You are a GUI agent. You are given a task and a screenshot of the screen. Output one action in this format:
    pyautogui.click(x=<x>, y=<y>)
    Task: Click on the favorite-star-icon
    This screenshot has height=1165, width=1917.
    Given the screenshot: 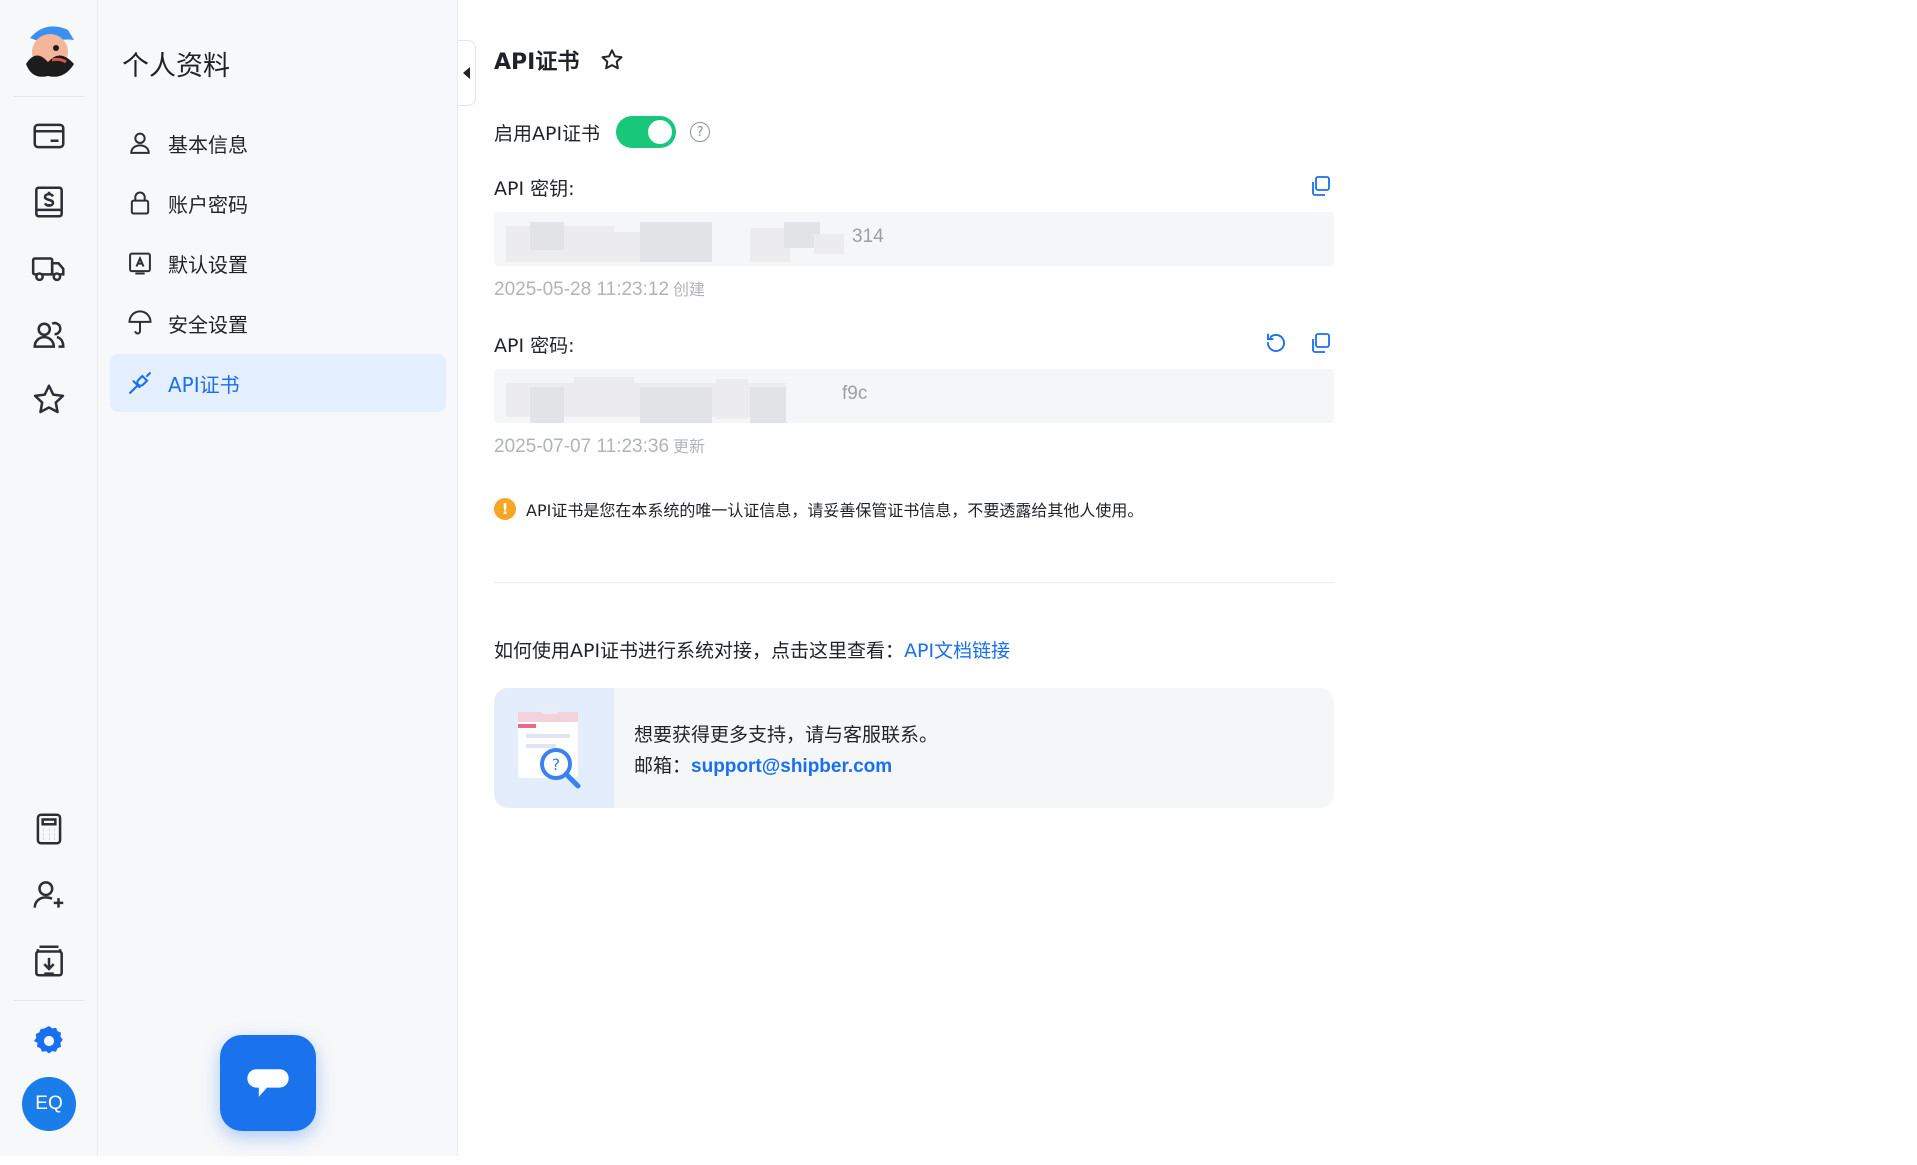 What is the action you would take?
    pyautogui.click(x=612, y=60)
    